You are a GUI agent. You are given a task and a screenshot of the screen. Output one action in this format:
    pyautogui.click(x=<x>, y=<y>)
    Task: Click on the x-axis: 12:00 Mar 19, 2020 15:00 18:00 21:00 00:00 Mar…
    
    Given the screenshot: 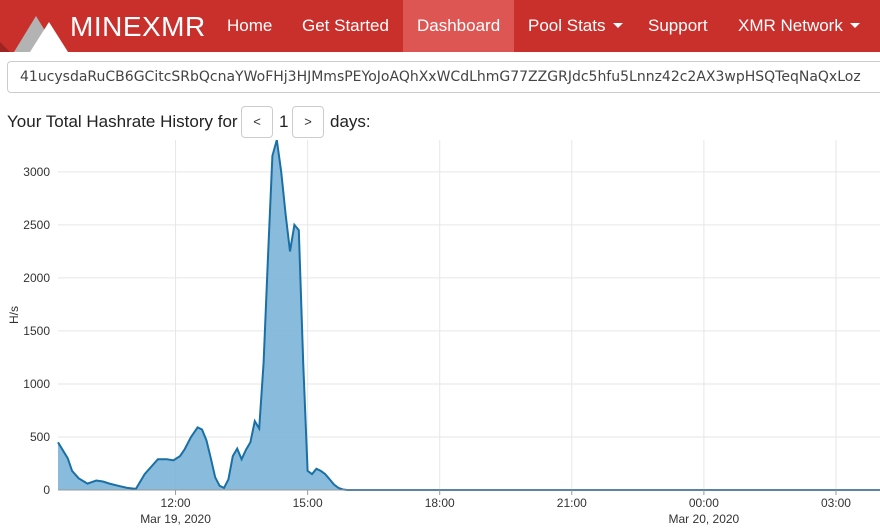 What is the action you would take?
    pyautogui.click(x=469, y=507)
    